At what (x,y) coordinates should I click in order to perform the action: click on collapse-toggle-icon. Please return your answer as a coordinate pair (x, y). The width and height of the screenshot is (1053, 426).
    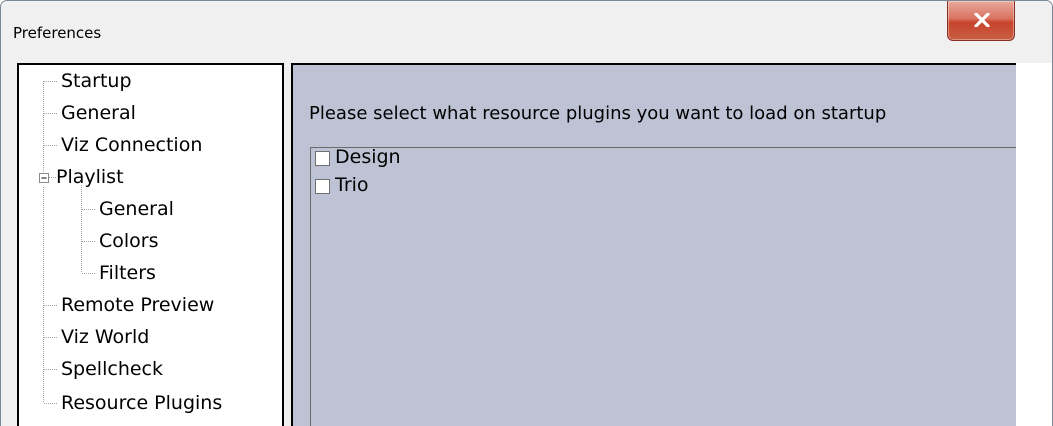
    Looking at the image, I should click on (44, 178).